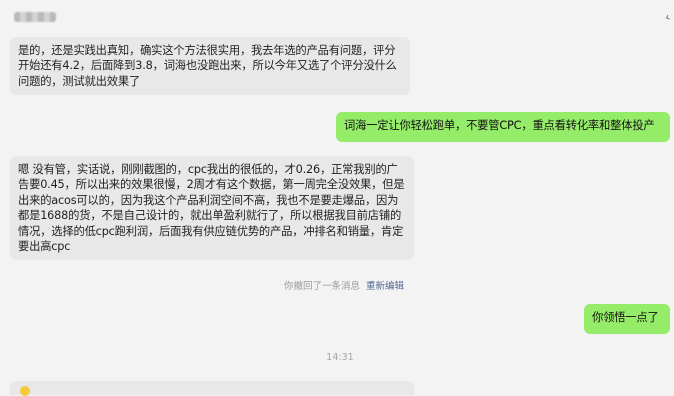 This screenshot has width=674, height=396. I want to click on recall-text: 你撤回了一条消息, so click(321, 286).